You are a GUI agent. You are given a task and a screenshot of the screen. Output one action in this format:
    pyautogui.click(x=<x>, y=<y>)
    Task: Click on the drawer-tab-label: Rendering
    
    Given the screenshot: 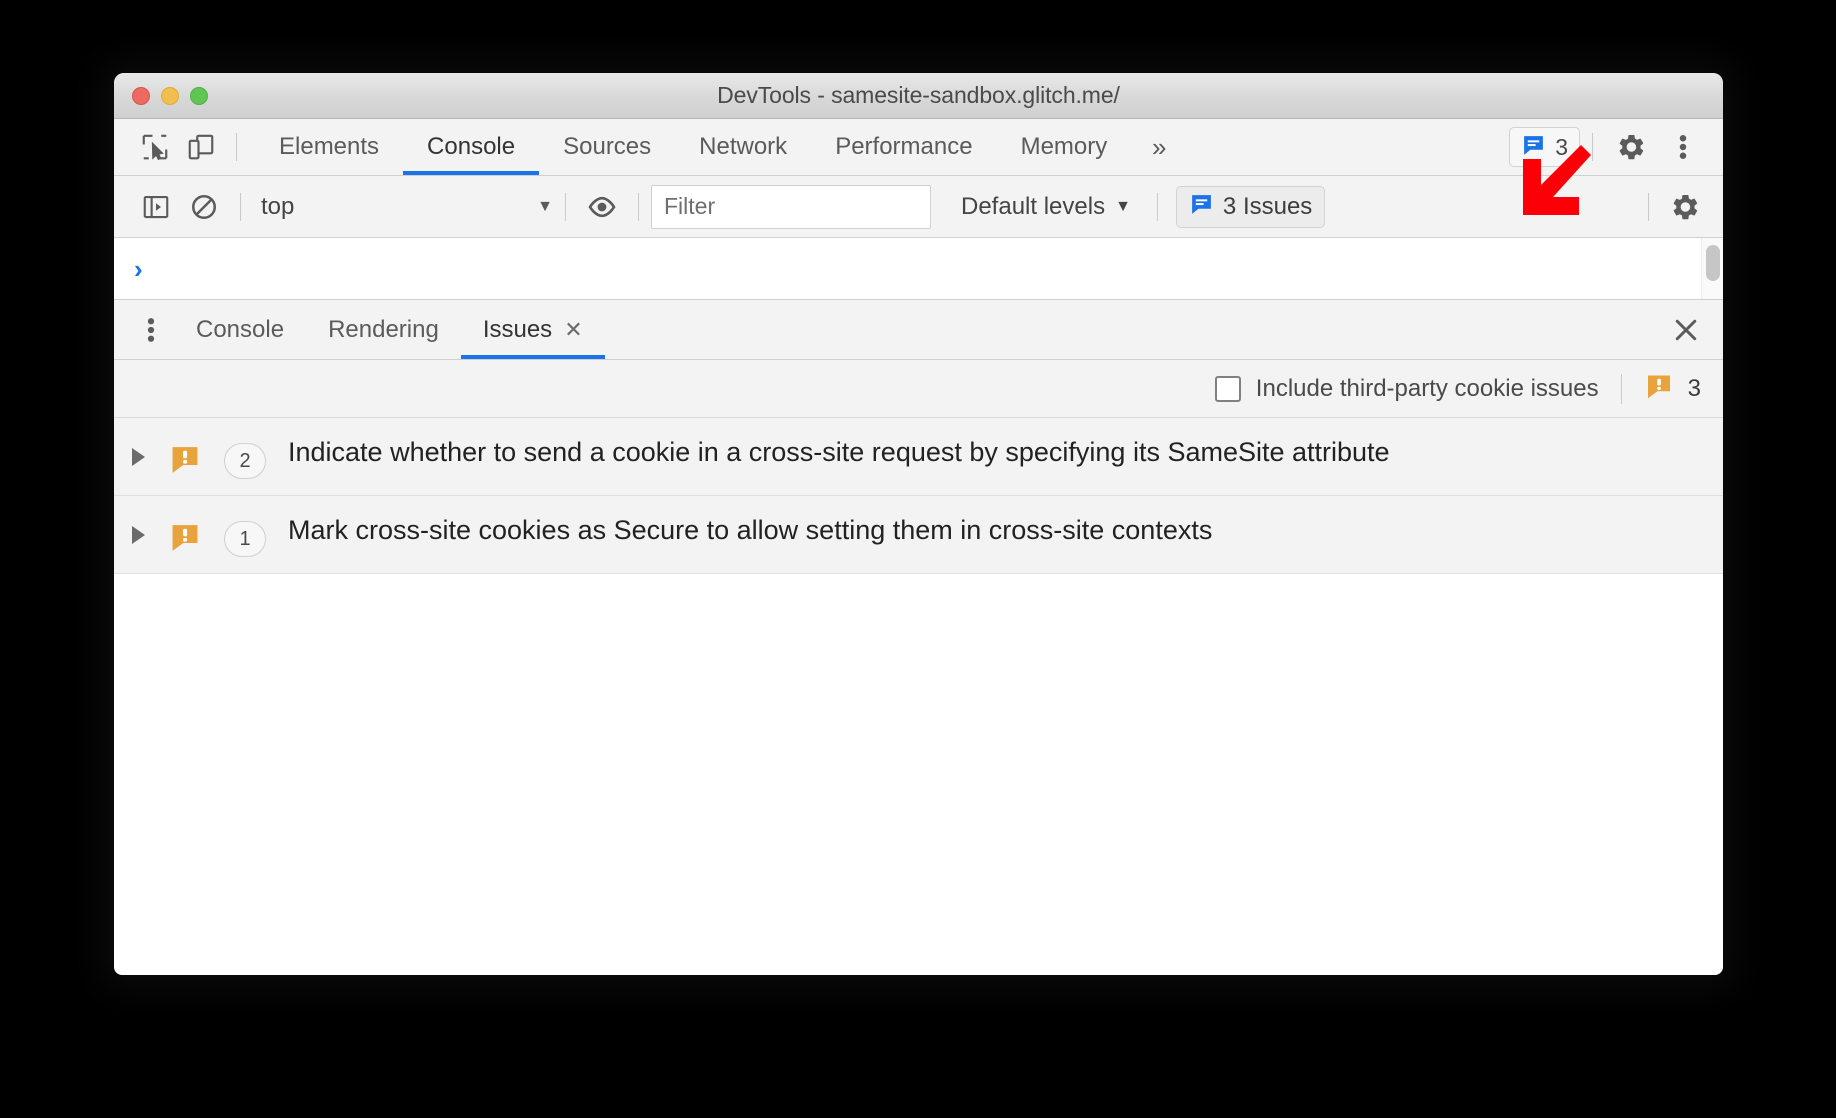 What is the action you would take?
    pyautogui.click(x=383, y=329)
    